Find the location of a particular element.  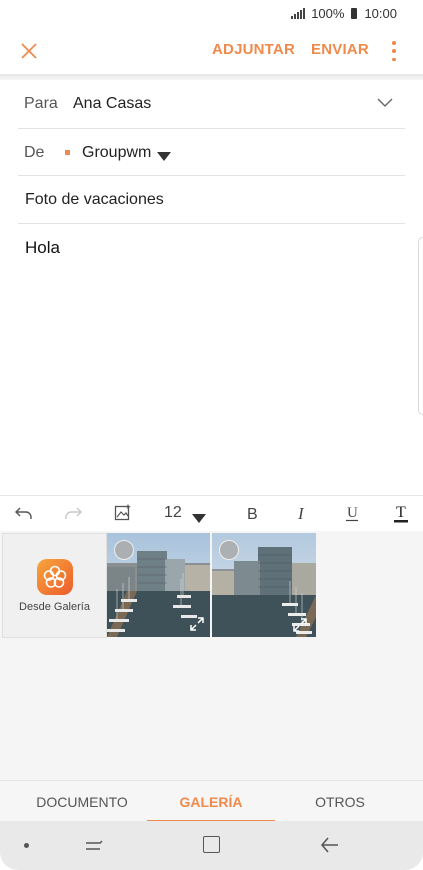

text-color-icon: T is located at coordinates (401, 516).